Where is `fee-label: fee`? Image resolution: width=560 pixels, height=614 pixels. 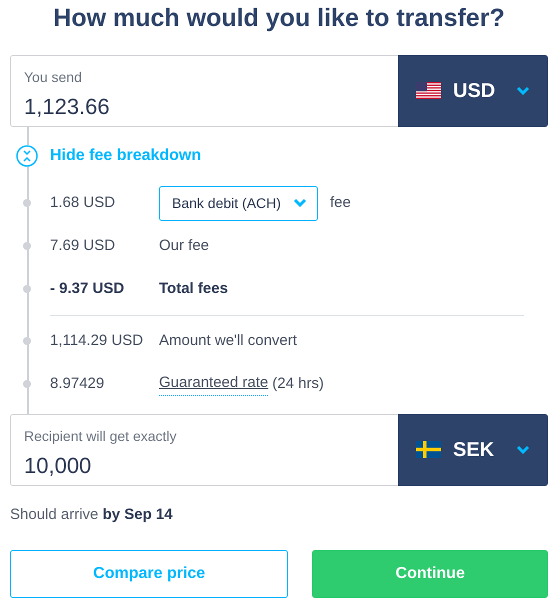 fee-label: fee is located at coordinates (340, 202).